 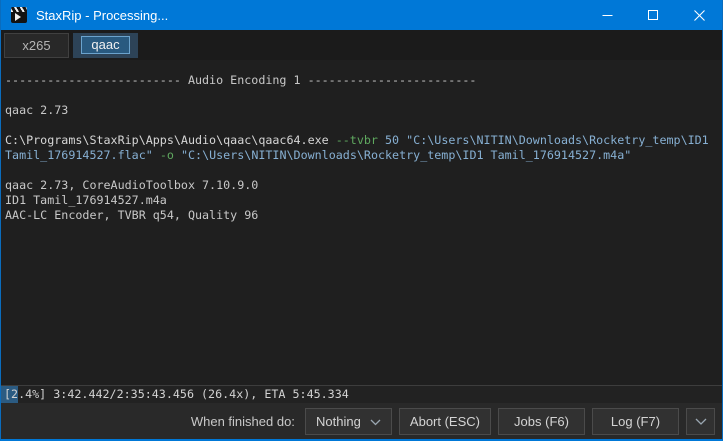 What do you see at coordinates (86, 200) in the screenshot?
I see `console-info-line: ID1 Tamil_176914527.m4a` at bounding box center [86, 200].